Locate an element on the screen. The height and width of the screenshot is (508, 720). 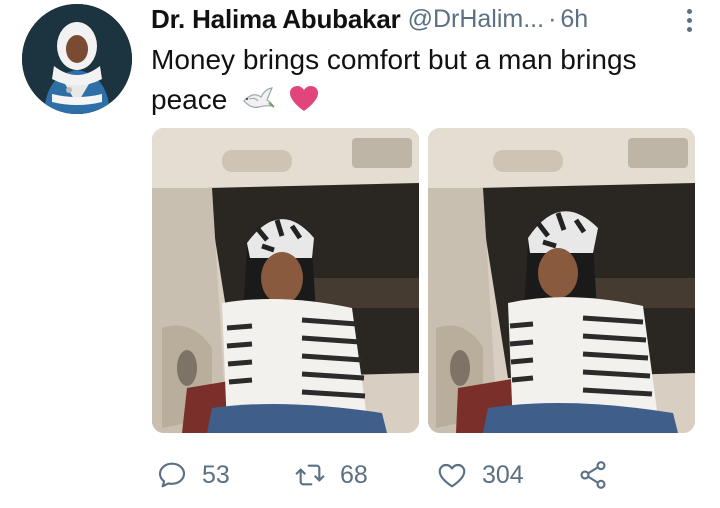
heart-icon is located at coordinates (452, 475).